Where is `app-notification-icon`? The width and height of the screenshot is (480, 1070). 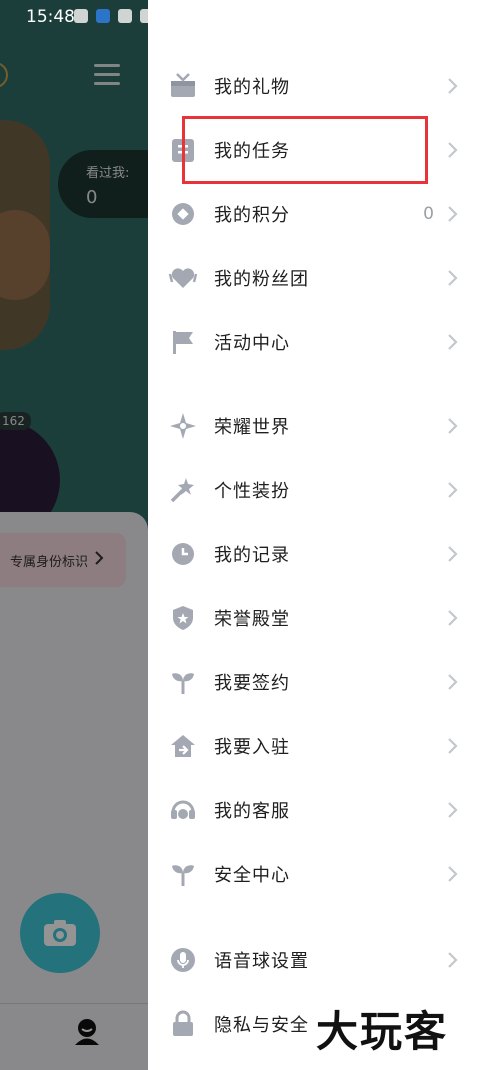
app-notification-icon is located at coordinates (81, 16).